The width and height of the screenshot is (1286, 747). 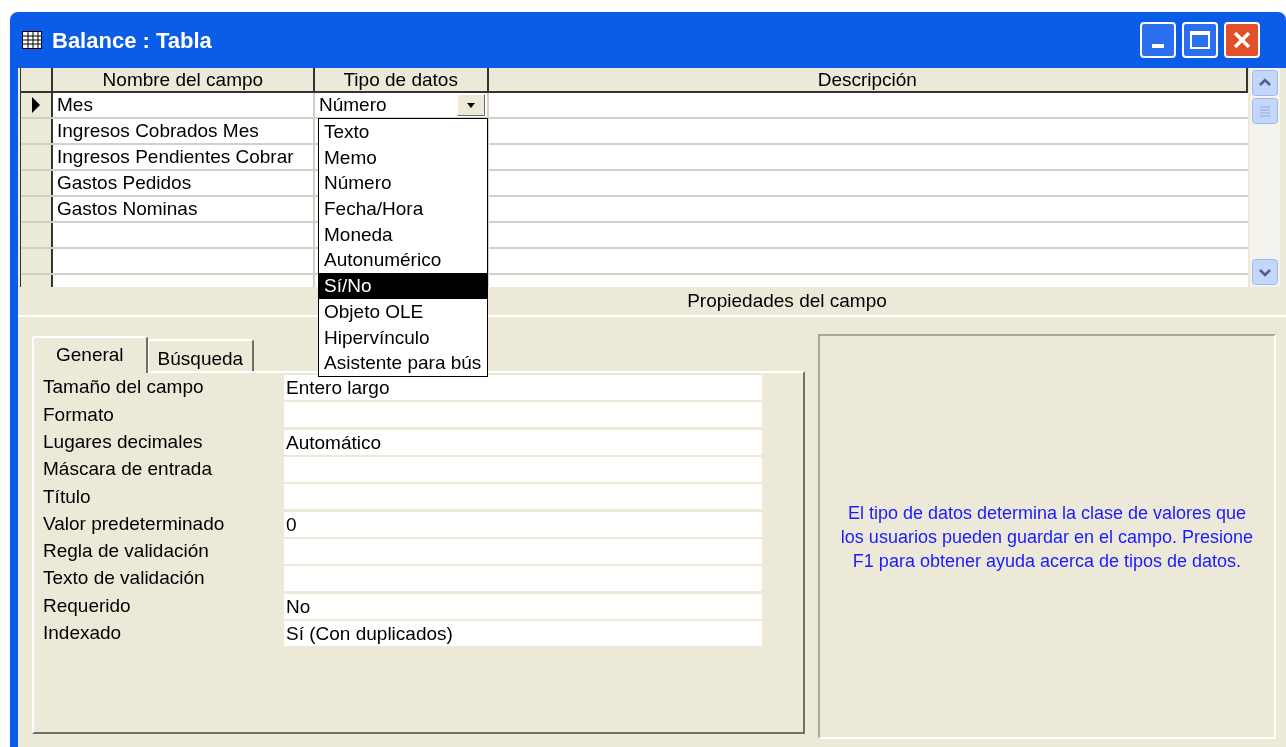 I want to click on column-header: Nombre del campo, so click(x=183, y=79).